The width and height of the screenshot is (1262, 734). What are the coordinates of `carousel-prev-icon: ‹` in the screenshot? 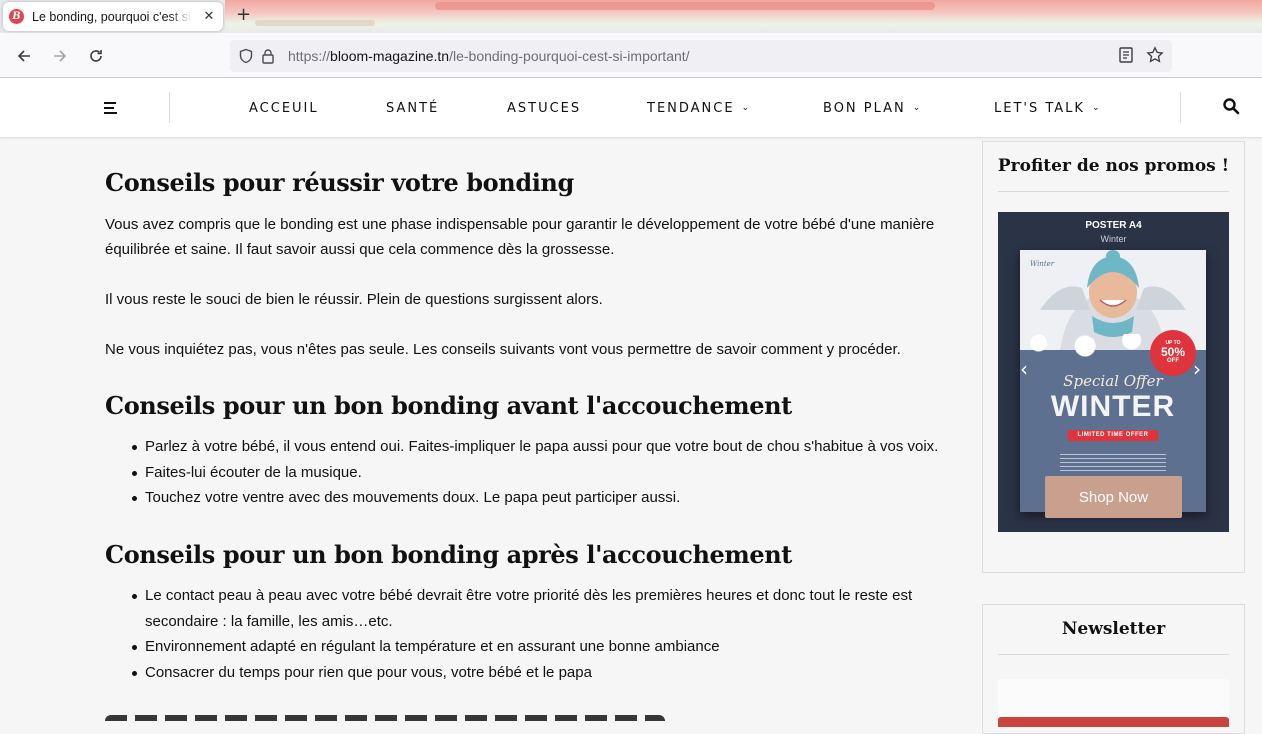 It's located at (1024, 369).